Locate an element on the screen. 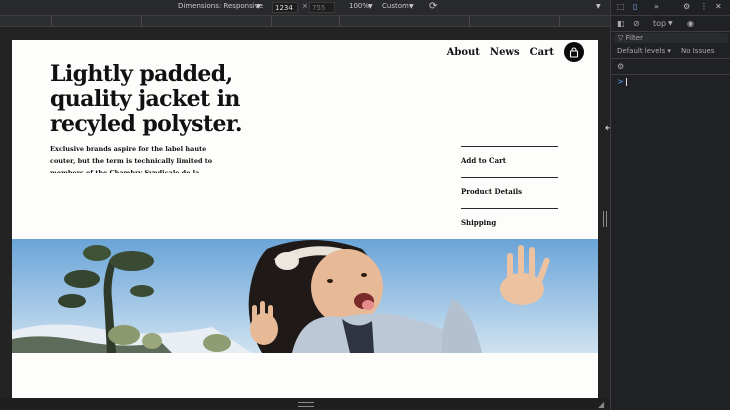 The image size is (730, 410). zoom-dropdown: 100% is located at coordinates (359, 6).